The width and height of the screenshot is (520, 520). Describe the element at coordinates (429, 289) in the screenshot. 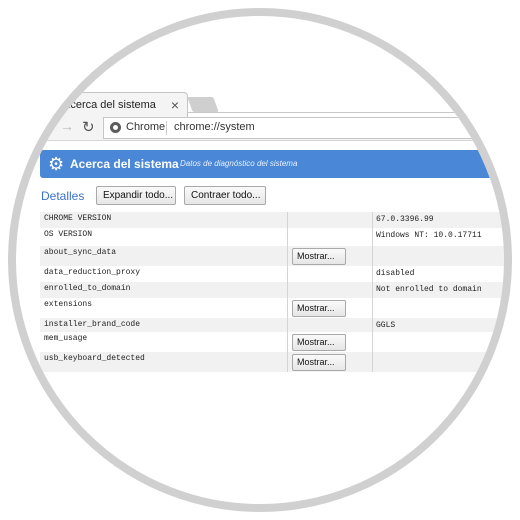

I see `row-value: Not enrolled to domain` at that location.